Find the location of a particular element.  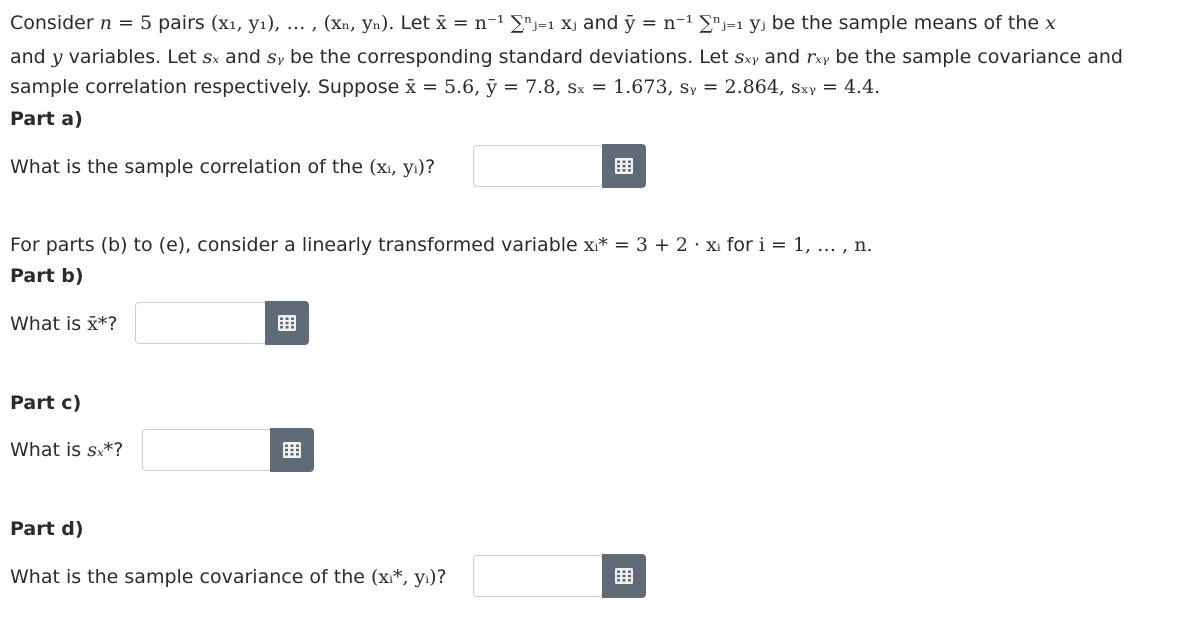

question-text: What is the sample correlation of the is located at coordinates (190, 167).